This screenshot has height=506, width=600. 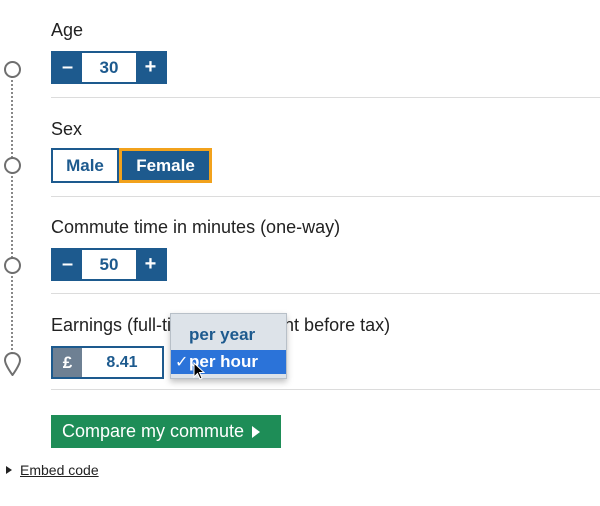 What do you see at coordinates (12, 165) in the screenshot?
I see `timeline-node-sex` at bounding box center [12, 165].